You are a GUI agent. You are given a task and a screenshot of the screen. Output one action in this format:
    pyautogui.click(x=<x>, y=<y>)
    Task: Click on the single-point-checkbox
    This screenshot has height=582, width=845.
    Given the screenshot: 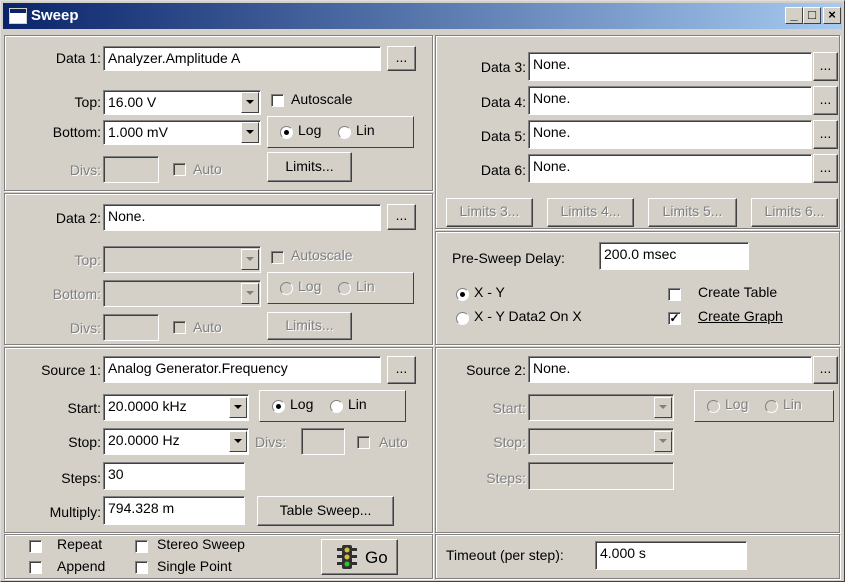 What is the action you would take?
    pyautogui.click(x=141, y=567)
    